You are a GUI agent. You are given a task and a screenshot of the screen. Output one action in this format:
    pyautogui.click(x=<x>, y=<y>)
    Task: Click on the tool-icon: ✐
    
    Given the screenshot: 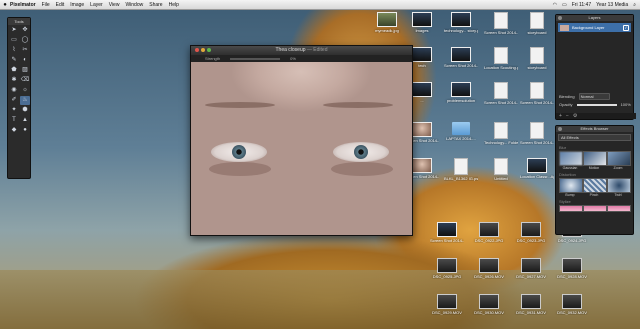 What is the action you would take?
    pyautogui.click(x=14, y=100)
    